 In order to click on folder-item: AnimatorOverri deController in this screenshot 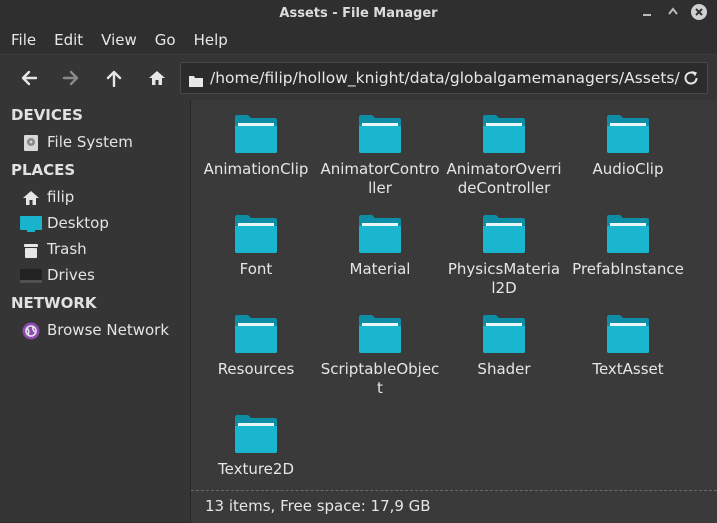, I will do `click(504, 149)`.